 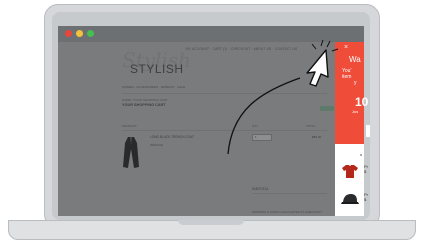 I want to click on annotation-overlay, so click(x=283, y=97).